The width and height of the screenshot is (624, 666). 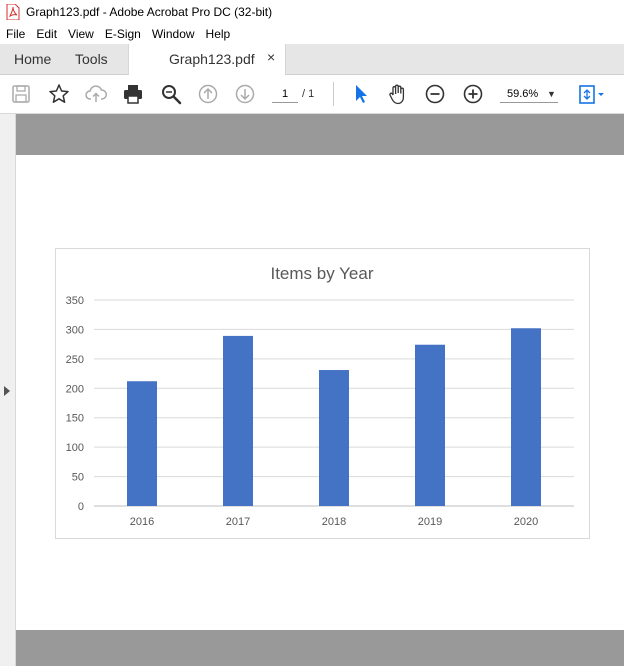 What do you see at coordinates (80, 34) in the screenshot?
I see `menu-view: View` at bounding box center [80, 34].